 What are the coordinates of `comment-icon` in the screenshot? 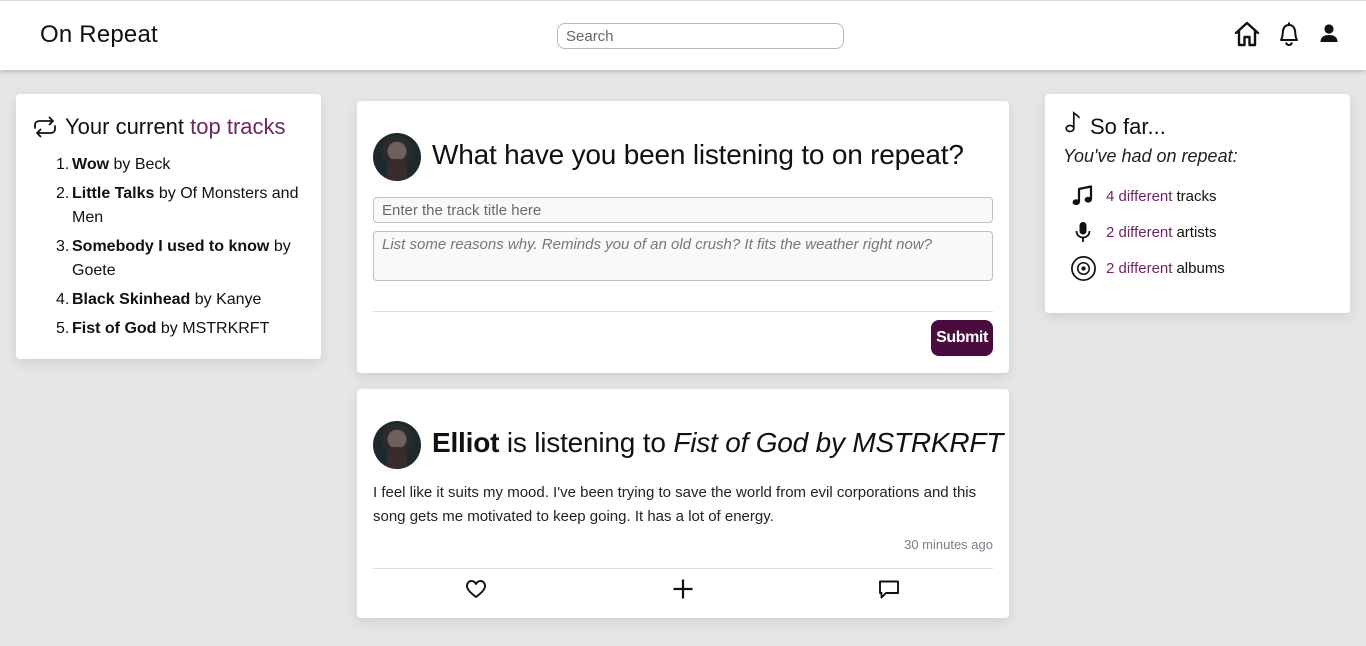 It's located at (889, 589).